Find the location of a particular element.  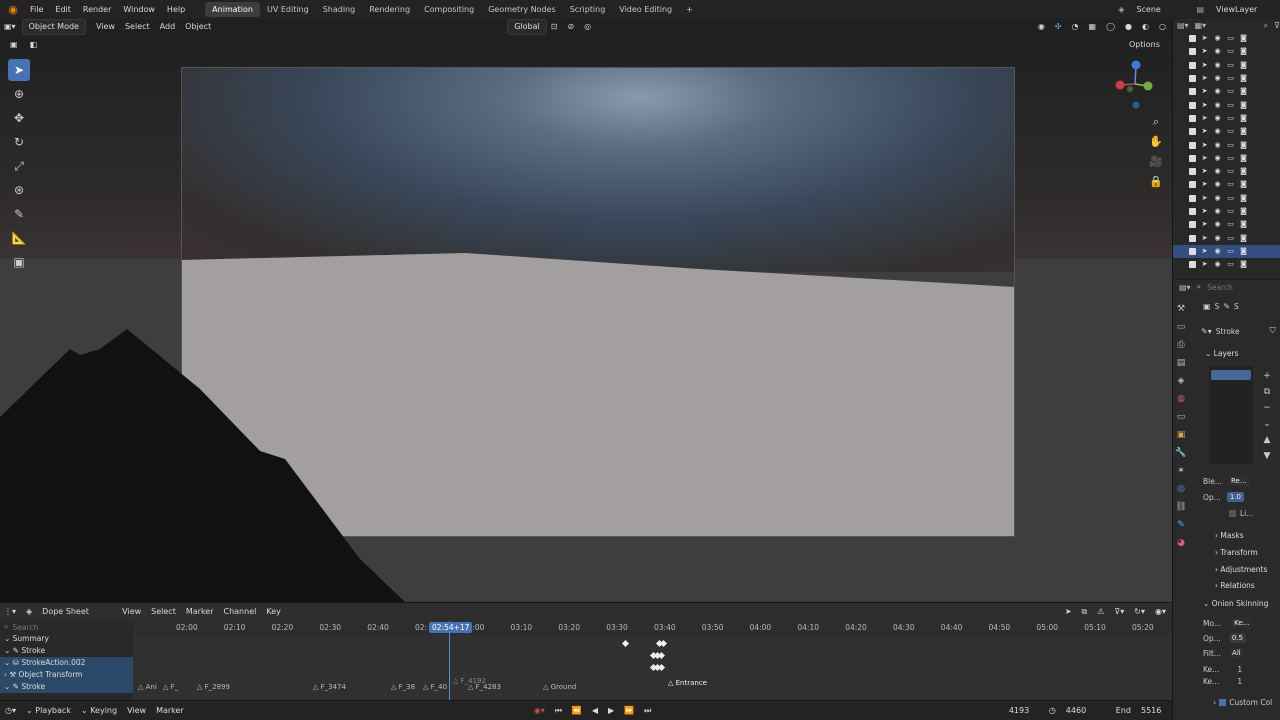

adjustments-panel: › Adjustments is located at coordinates (1241, 569).